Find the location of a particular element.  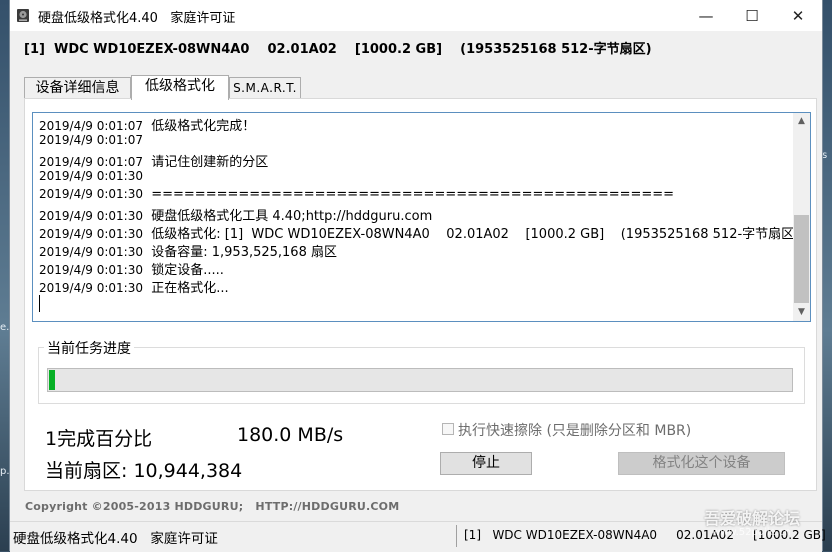

log-message: 低级格式化完成！ is located at coordinates (203, 126).